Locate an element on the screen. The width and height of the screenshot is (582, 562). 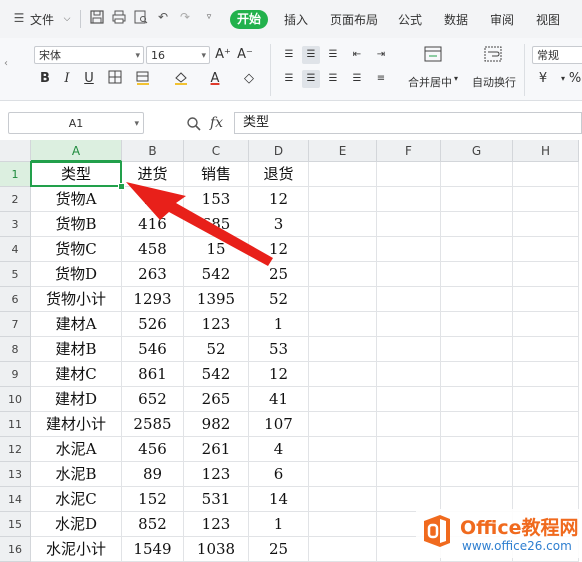
cell-e16 is located at coordinates (343, 549).